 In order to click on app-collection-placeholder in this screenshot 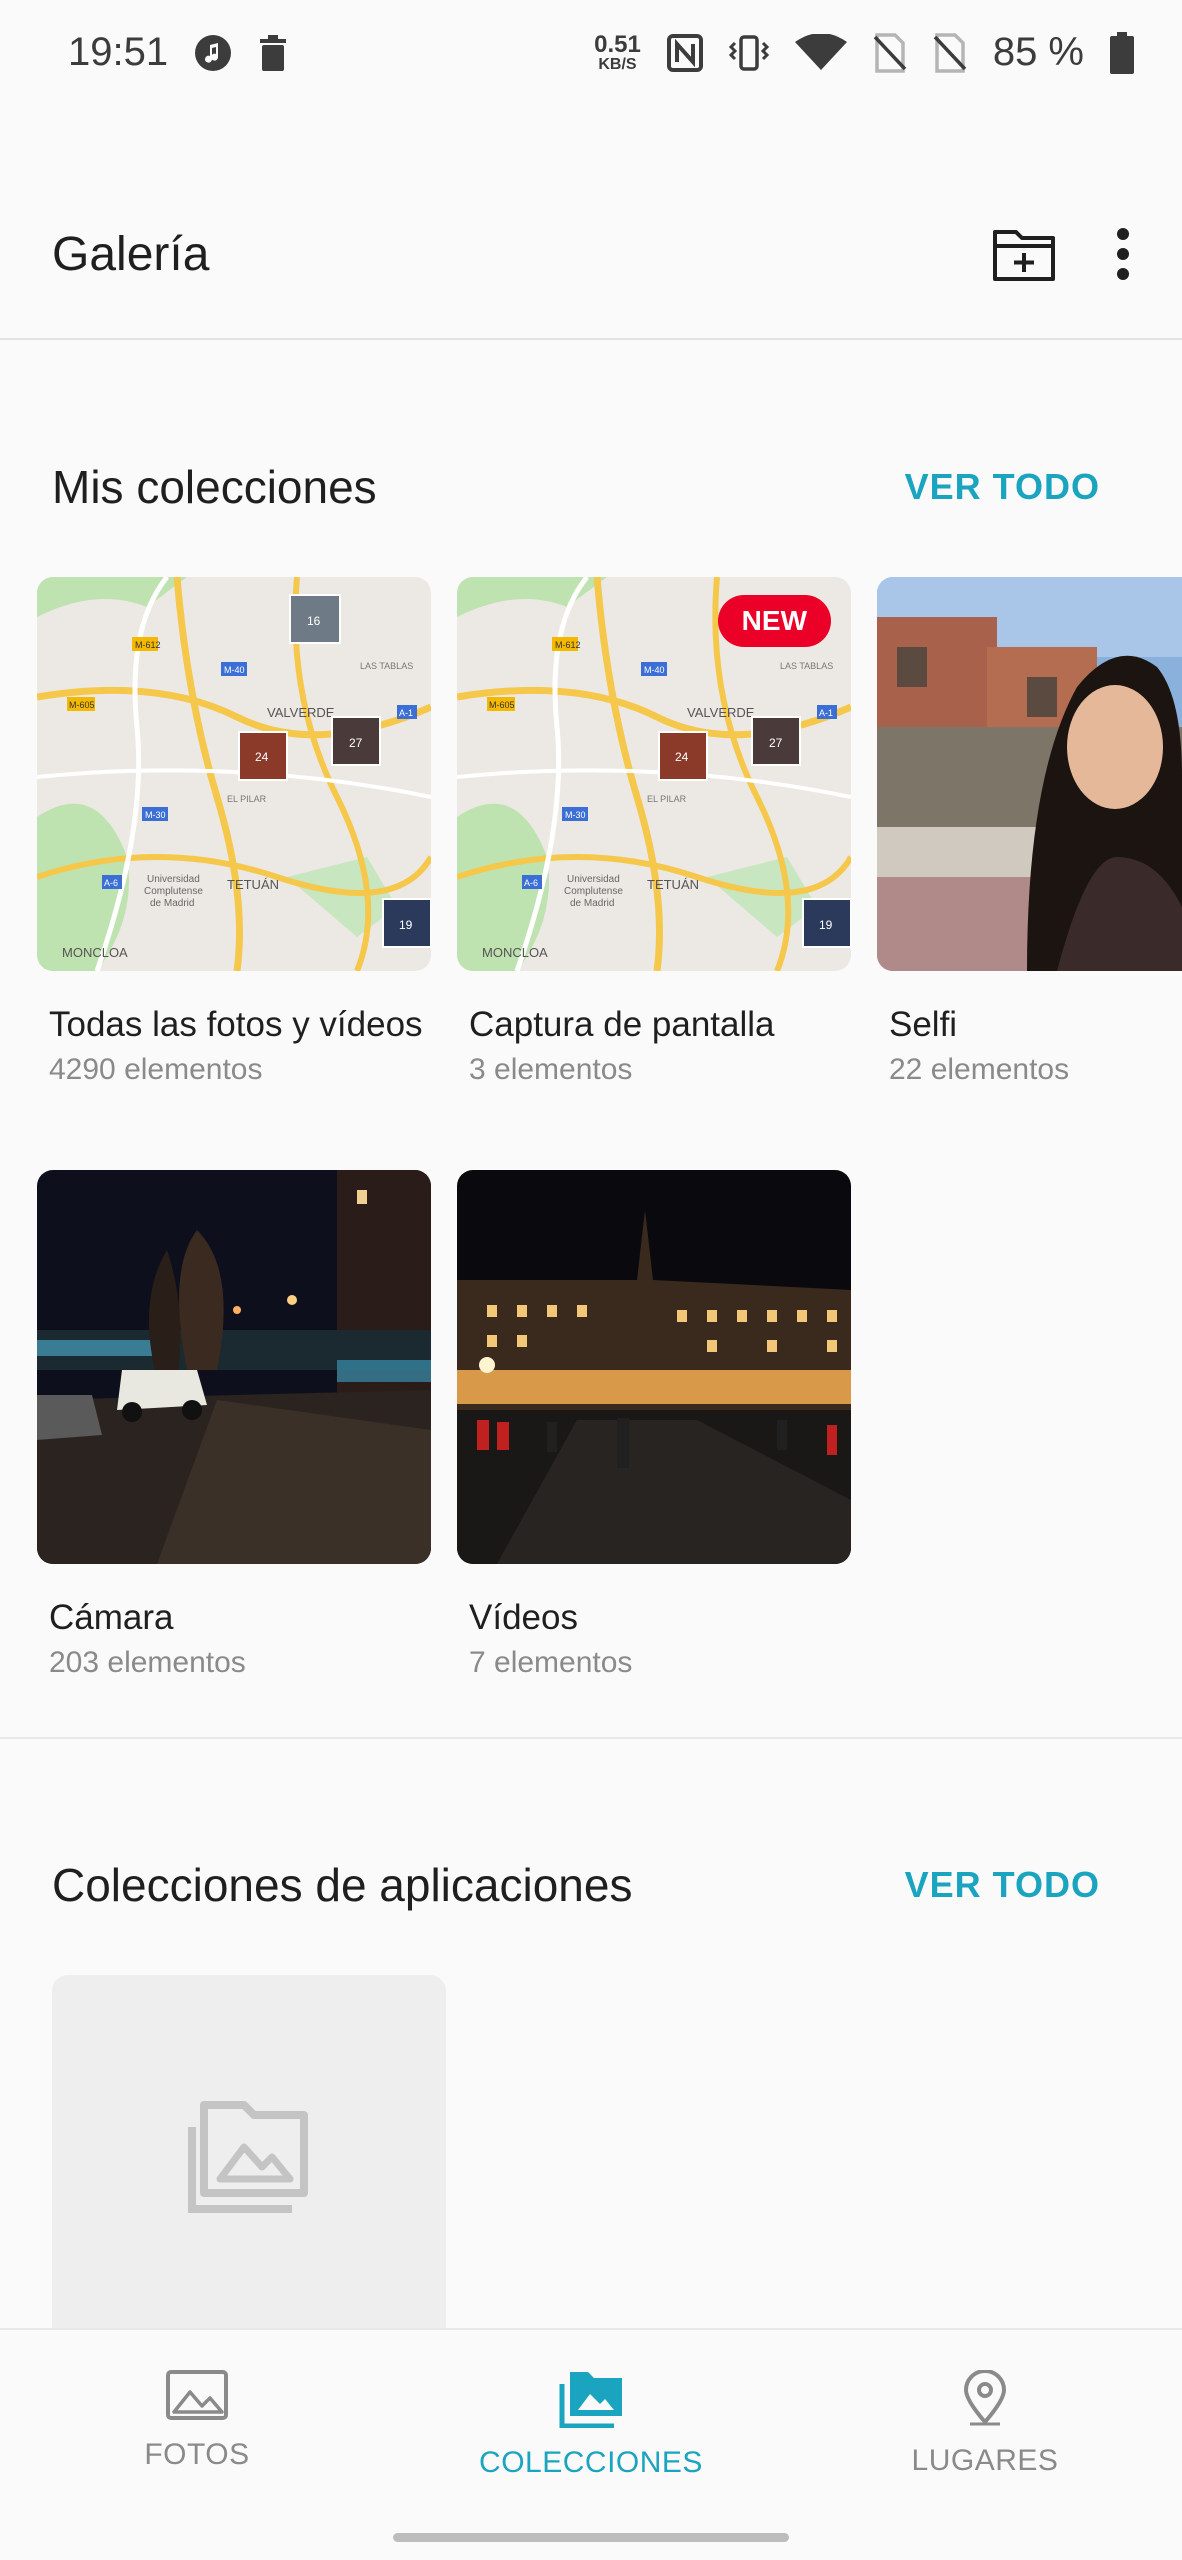, I will do `click(249, 2155)`.